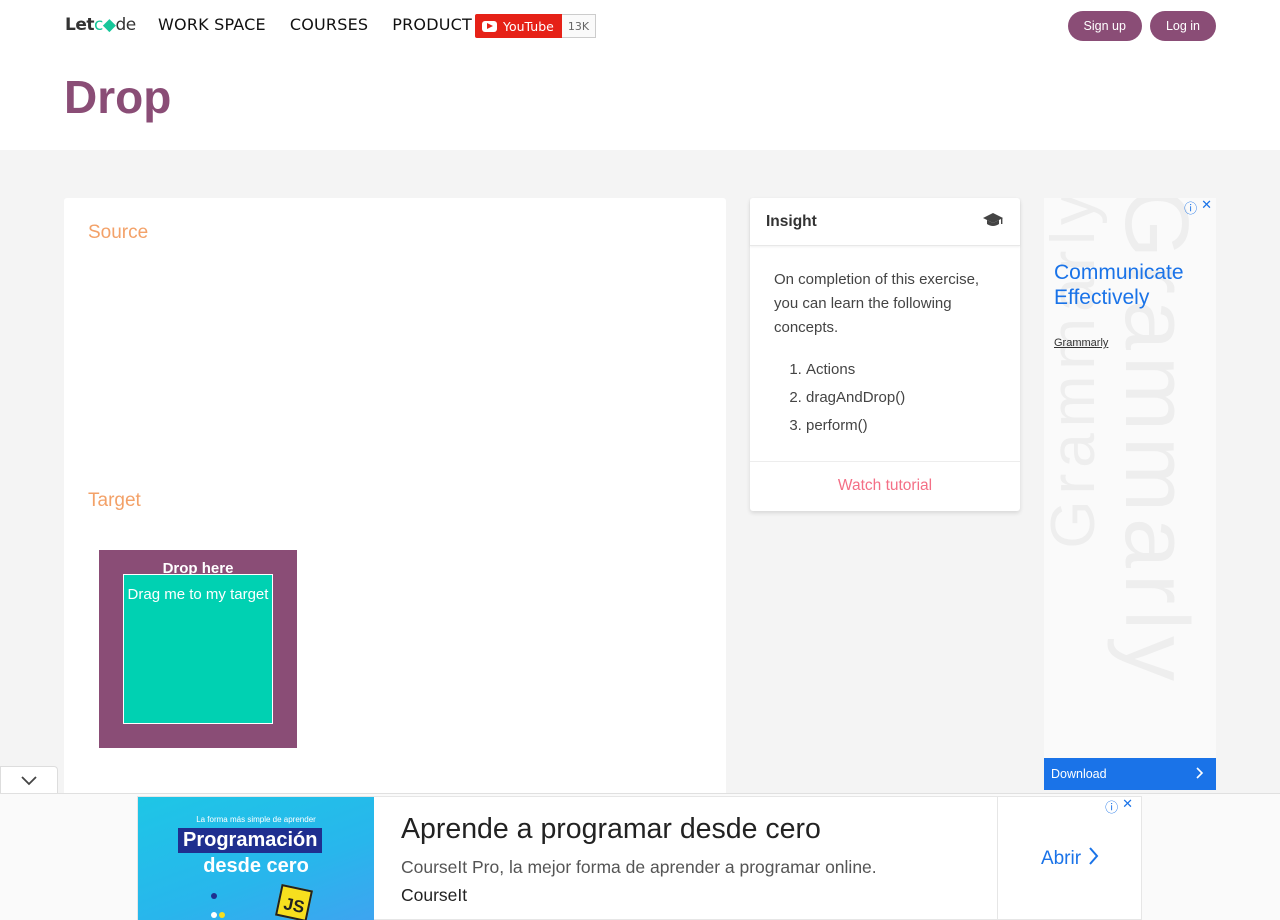 The height and width of the screenshot is (920, 1280). Describe the element at coordinates (256, 866) in the screenshot. I see `ad-image-line2: desde cero` at that location.